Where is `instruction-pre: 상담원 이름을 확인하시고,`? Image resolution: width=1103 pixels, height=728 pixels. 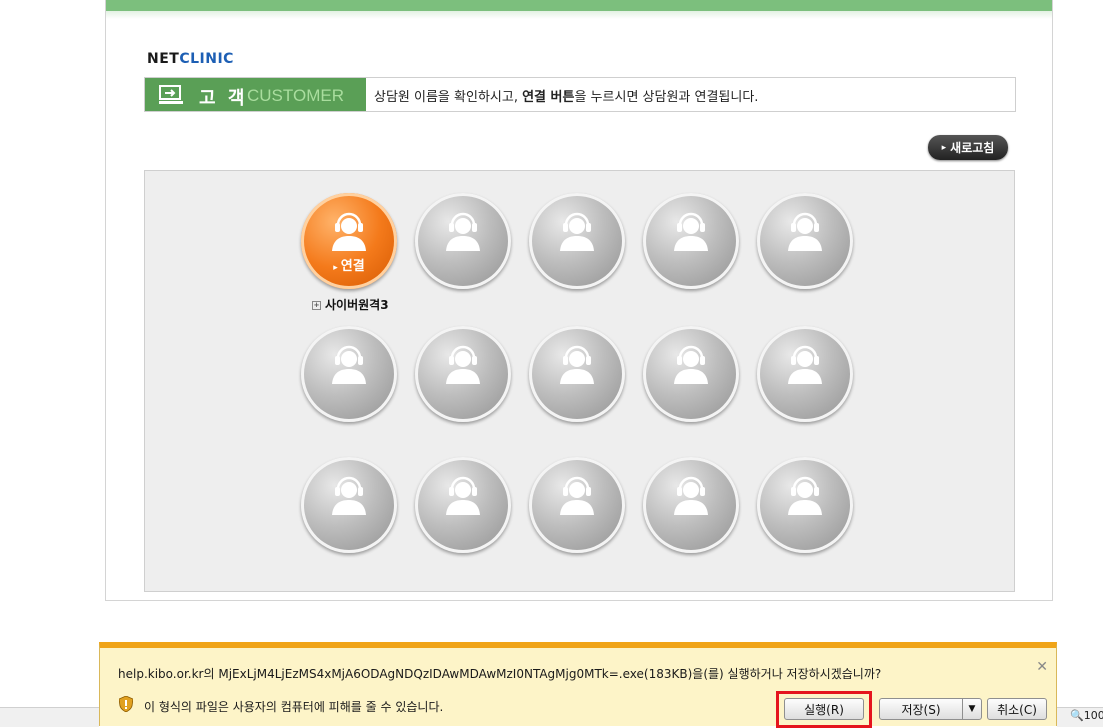
instruction-pre: 상담원 이름을 확인하시고, is located at coordinates (448, 97).